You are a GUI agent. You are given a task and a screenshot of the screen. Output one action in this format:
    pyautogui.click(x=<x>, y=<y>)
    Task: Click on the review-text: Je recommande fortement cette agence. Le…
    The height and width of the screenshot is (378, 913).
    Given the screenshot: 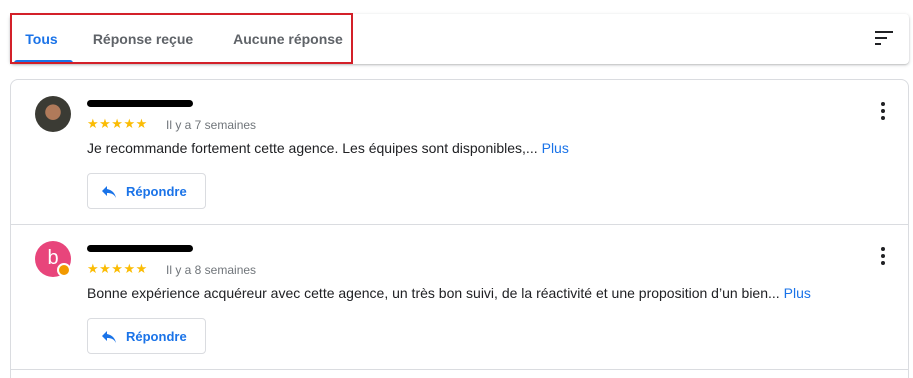 What is the action you would take?
    pyautogui.click(x=328, y=148)
    